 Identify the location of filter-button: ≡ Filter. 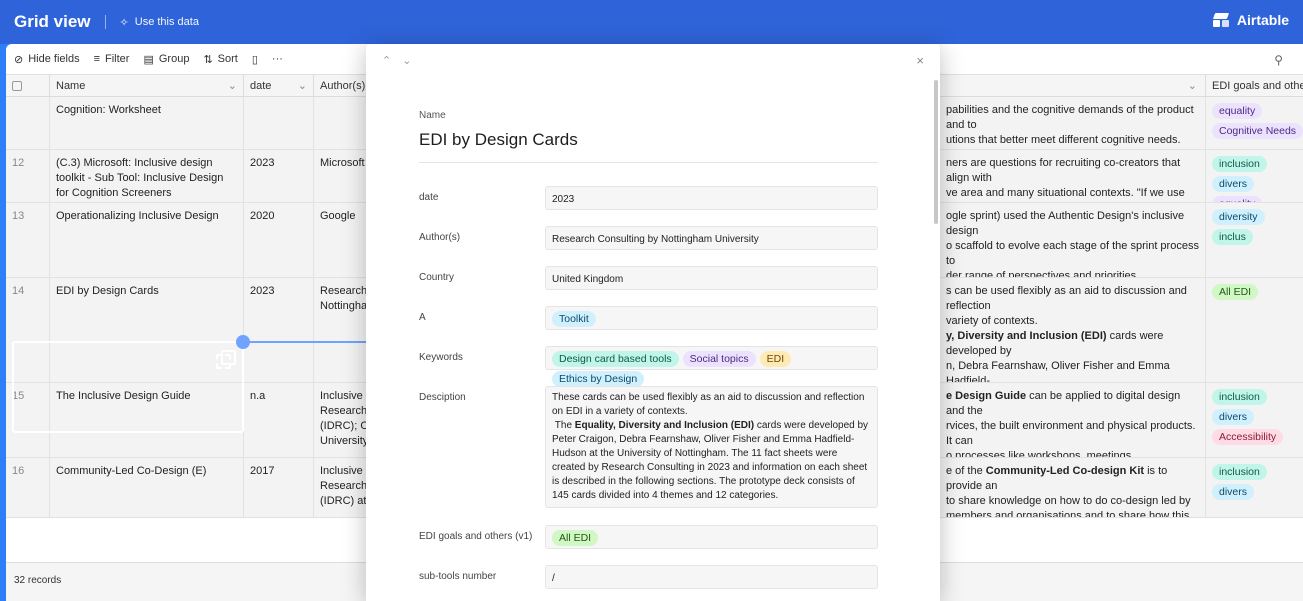
(112, 59).